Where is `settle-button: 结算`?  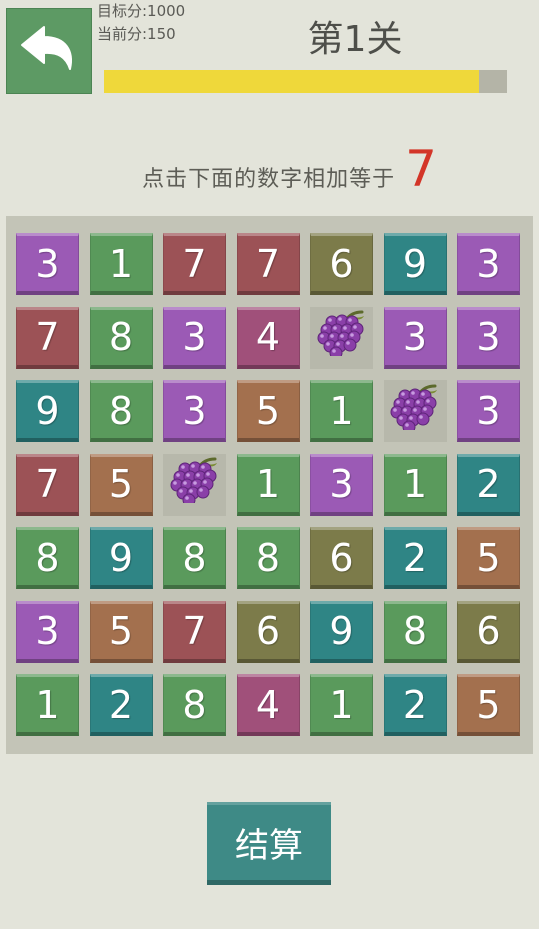
settle-button: 结算 is located at coordinates (269, 843).